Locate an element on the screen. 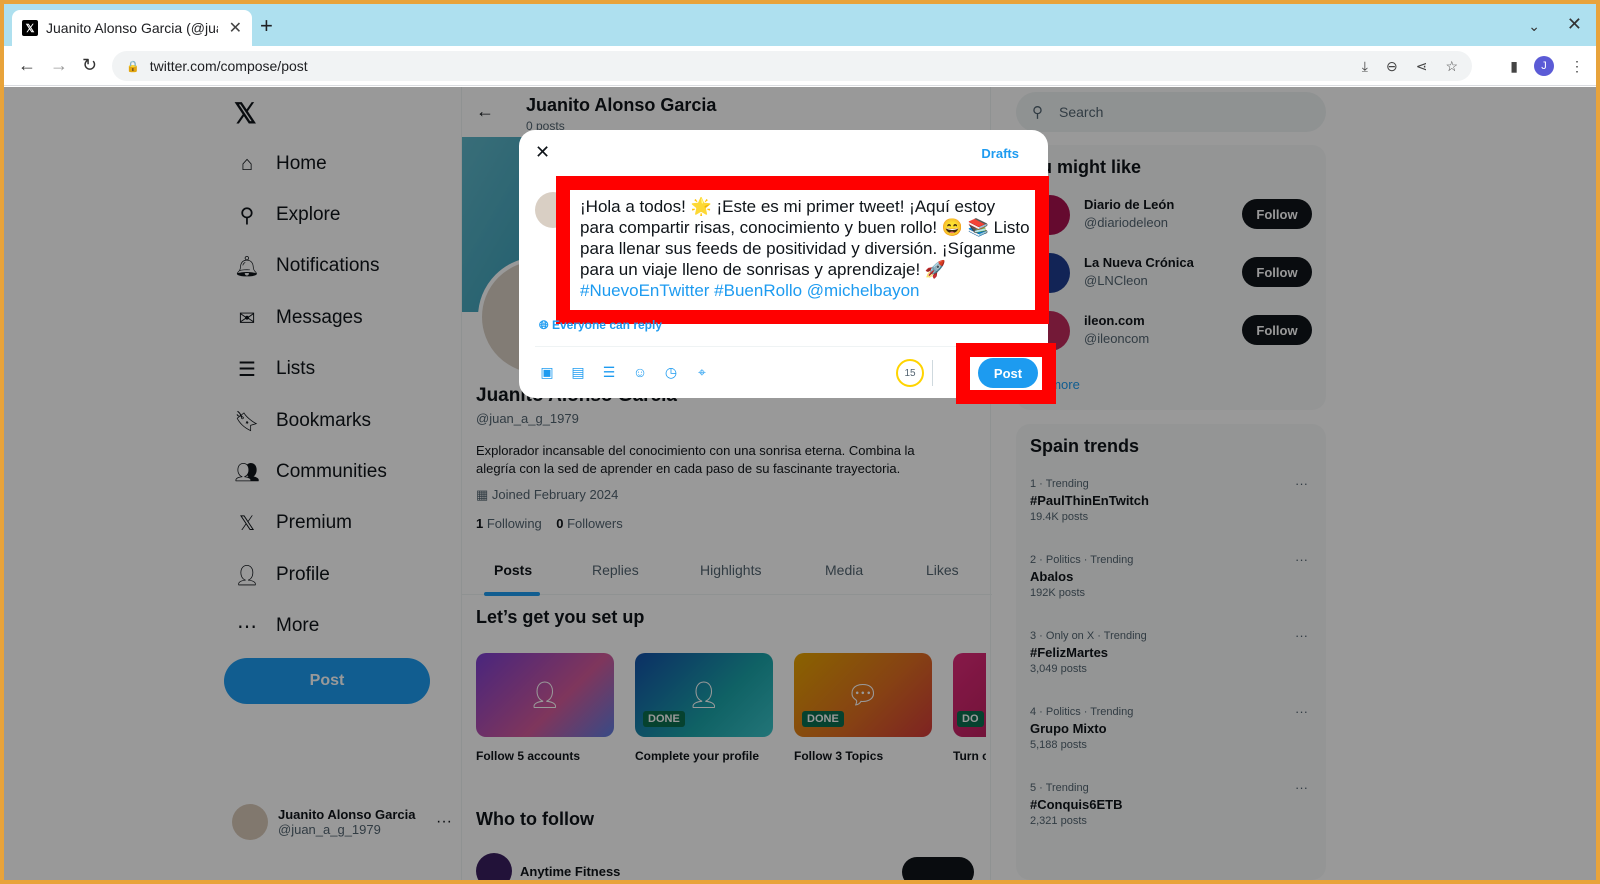 This screenshot has width=1600, height=884. globe-icon: 🌐︎ is located at coordinates (544, 325).